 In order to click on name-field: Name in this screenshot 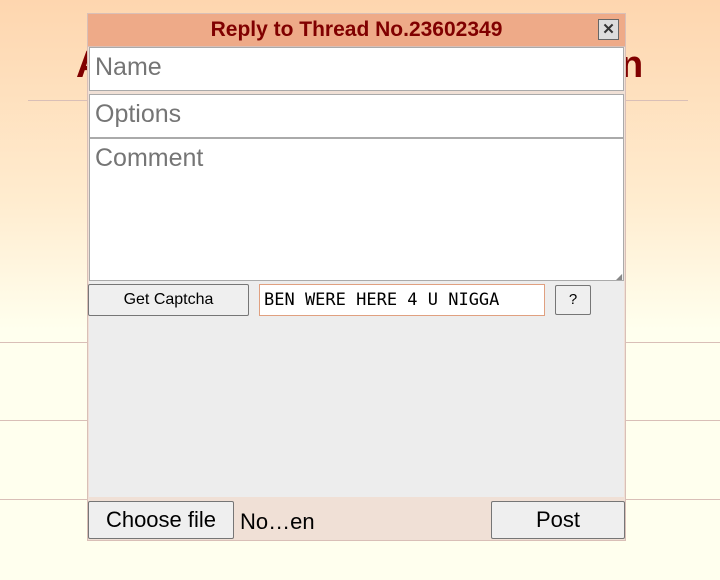, I will do `click(356, 69)`.